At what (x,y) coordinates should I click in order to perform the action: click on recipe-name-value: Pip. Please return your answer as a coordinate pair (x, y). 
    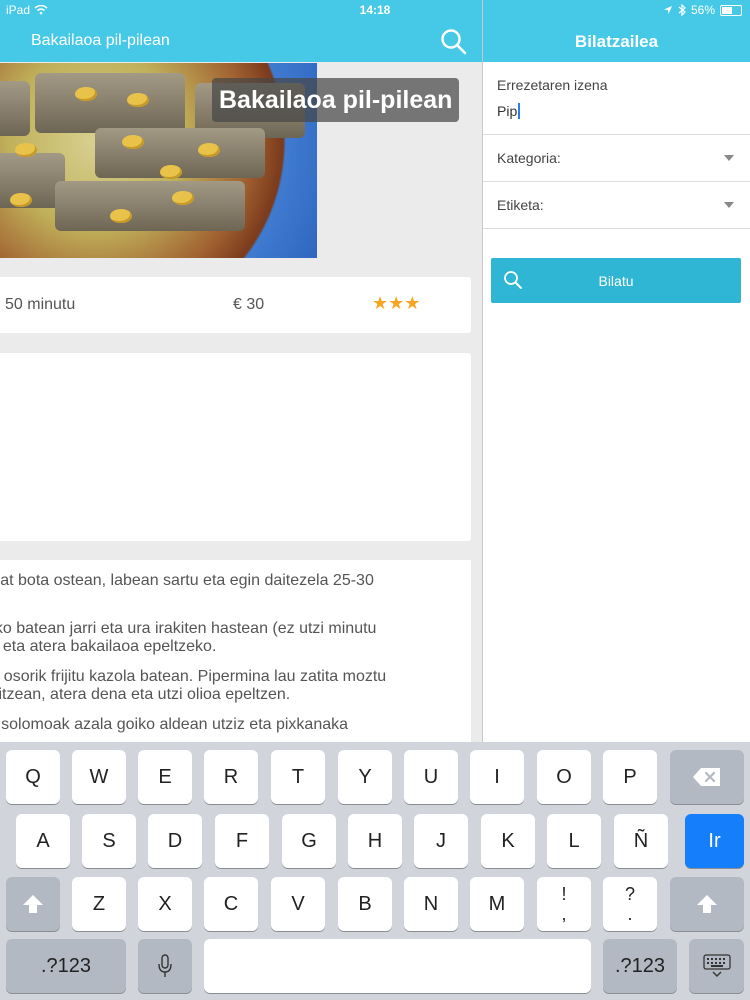
    Looking at the image, I should click on (507, 111).